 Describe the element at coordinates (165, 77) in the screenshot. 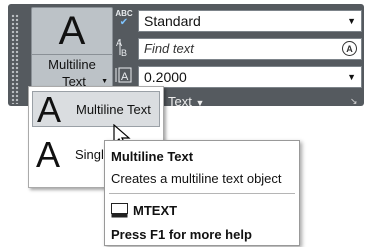

I see `text-height-value: 0.2000` at that location.